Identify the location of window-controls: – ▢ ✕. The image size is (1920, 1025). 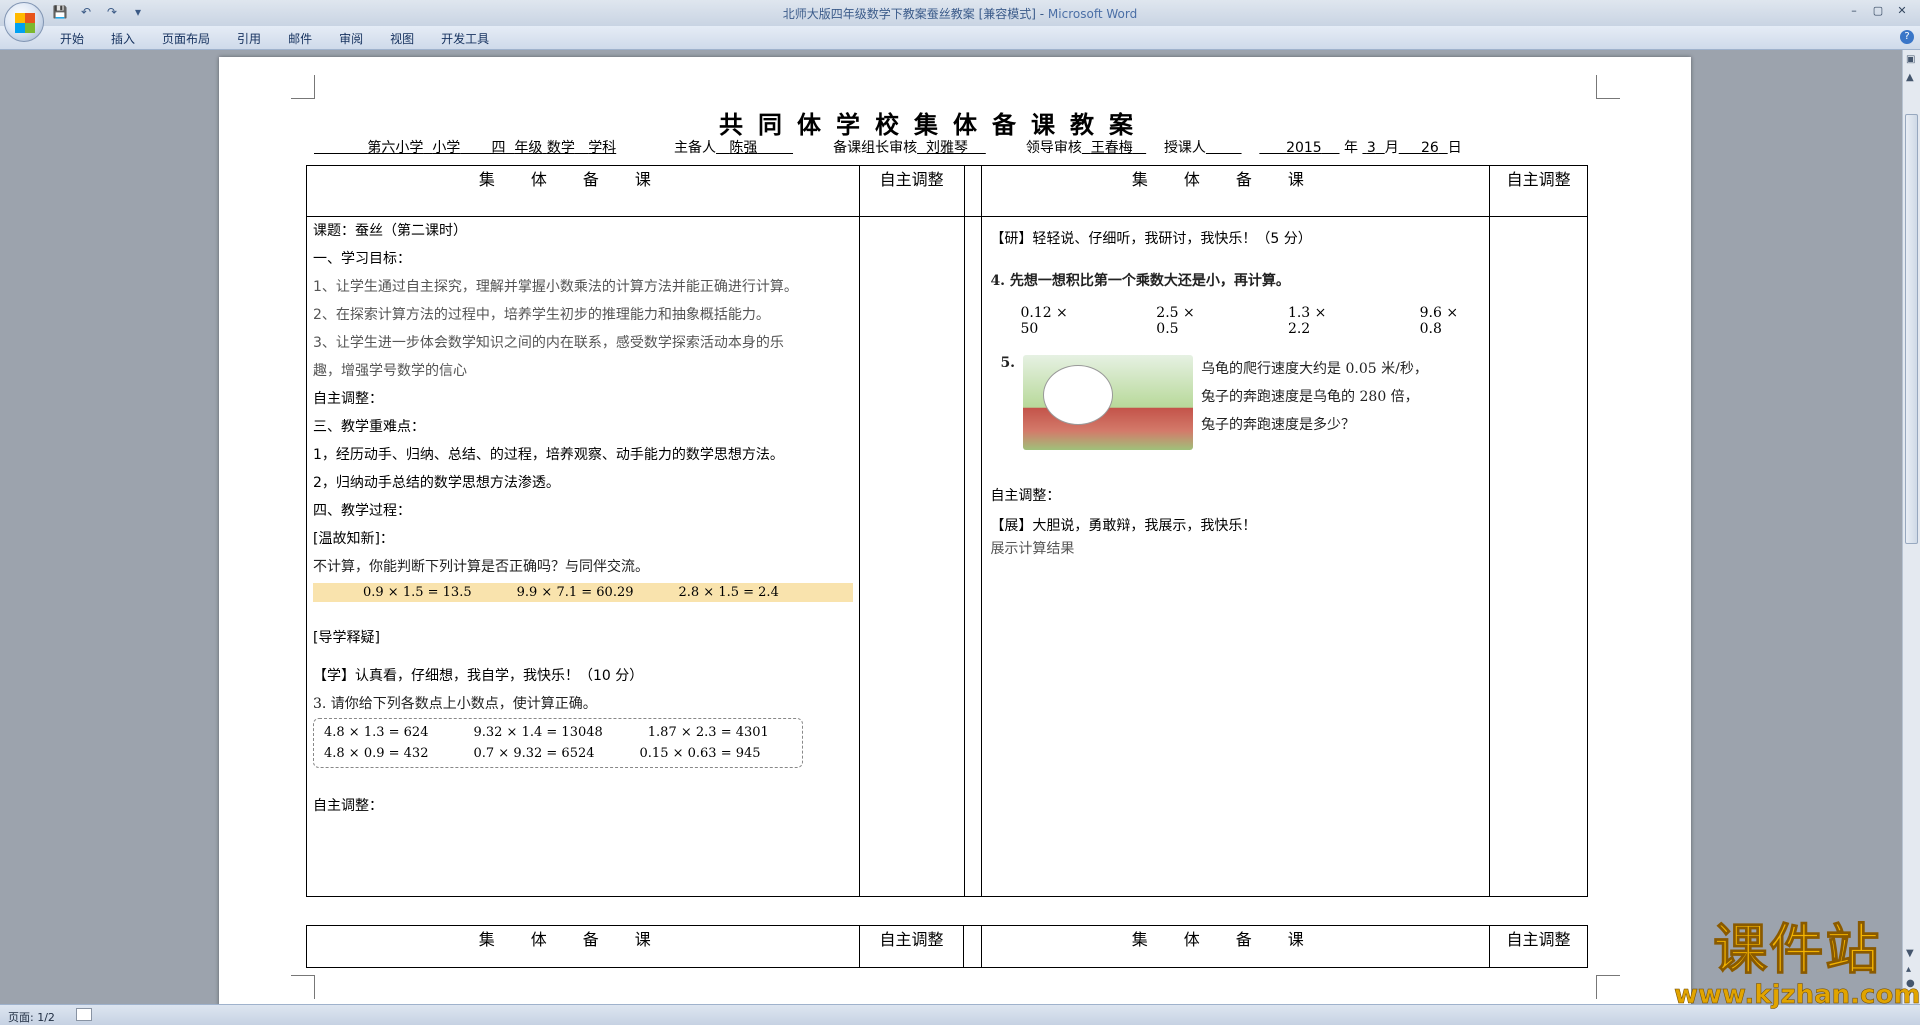
(1878, 11).